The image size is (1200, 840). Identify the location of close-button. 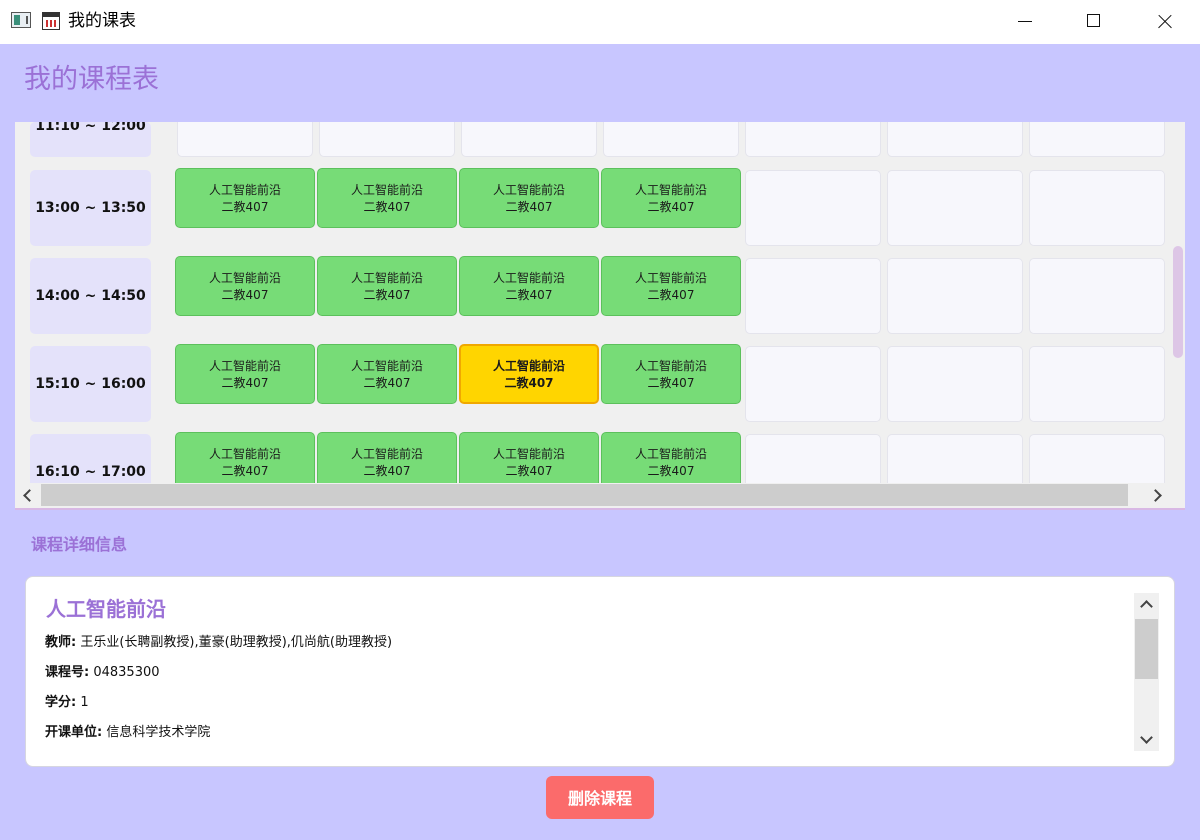
(1164, 22).